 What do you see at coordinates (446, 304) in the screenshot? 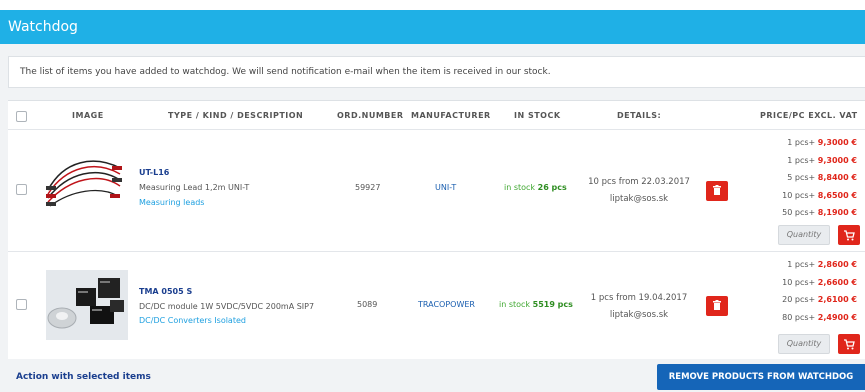
I see `manufacturer-link: TRACOPOWER` at bounding box center [446, 304].